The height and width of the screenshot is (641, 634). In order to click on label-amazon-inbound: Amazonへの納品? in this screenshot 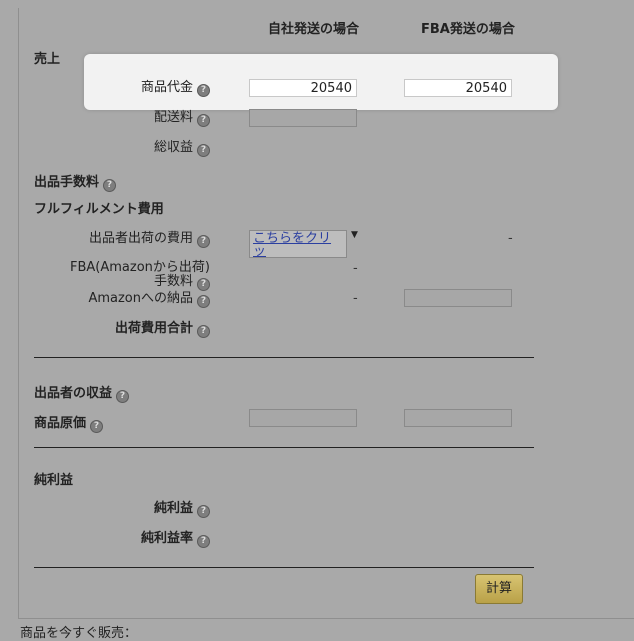, I will do `click(115, 299)`.